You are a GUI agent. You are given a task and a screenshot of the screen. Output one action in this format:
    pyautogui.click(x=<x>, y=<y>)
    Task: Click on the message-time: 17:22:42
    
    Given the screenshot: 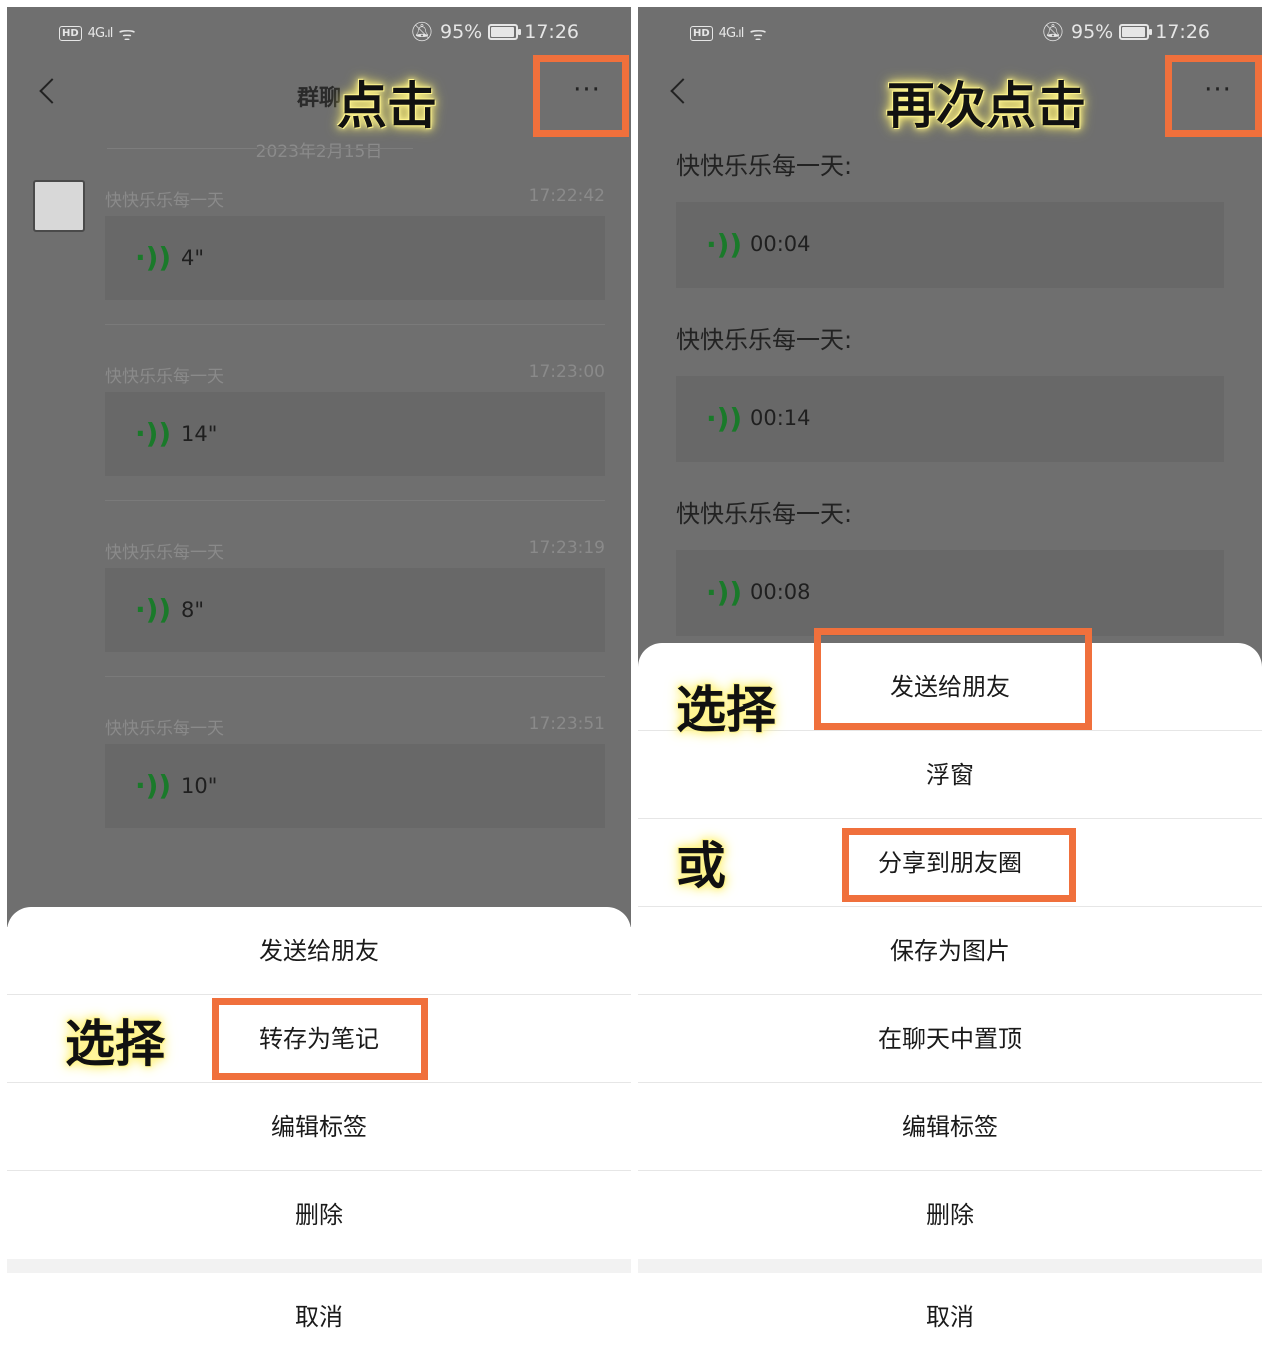 What is the action you would take?
    pyautogui.click(x=566, y=196)
    